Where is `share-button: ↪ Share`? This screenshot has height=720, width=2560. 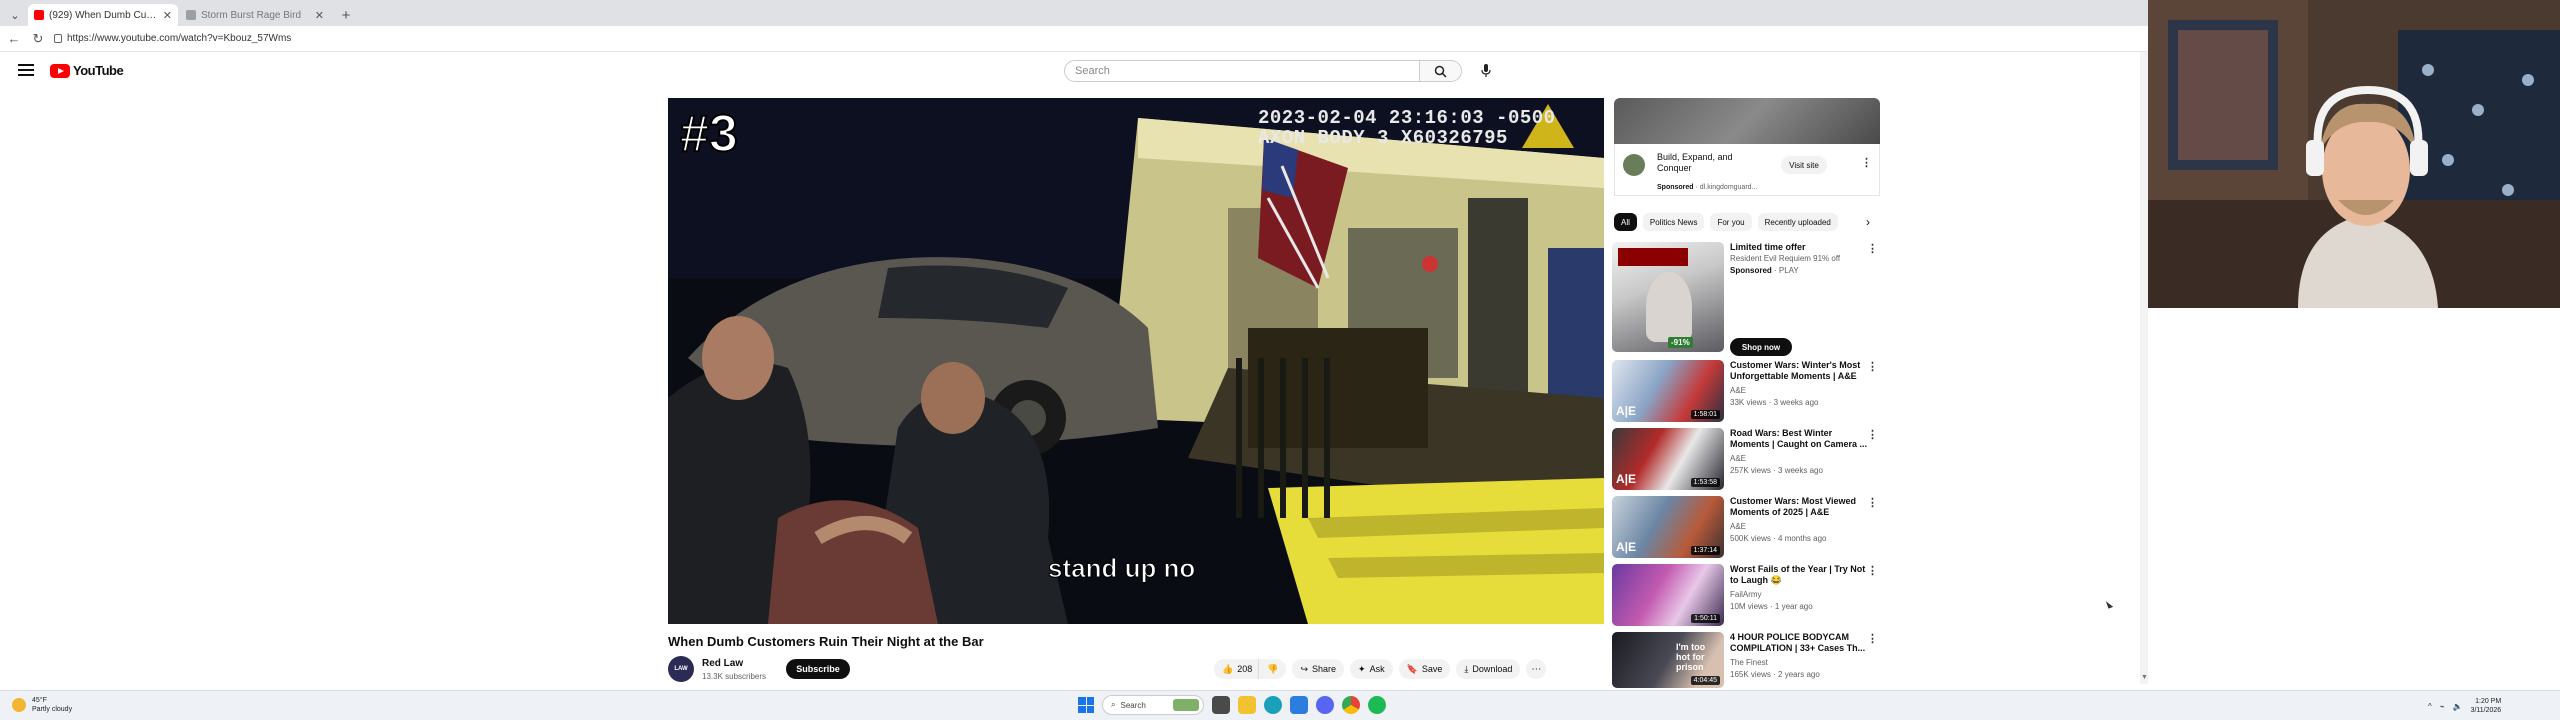 share-button: ↪ Share is located at coordinates (1318, 669).